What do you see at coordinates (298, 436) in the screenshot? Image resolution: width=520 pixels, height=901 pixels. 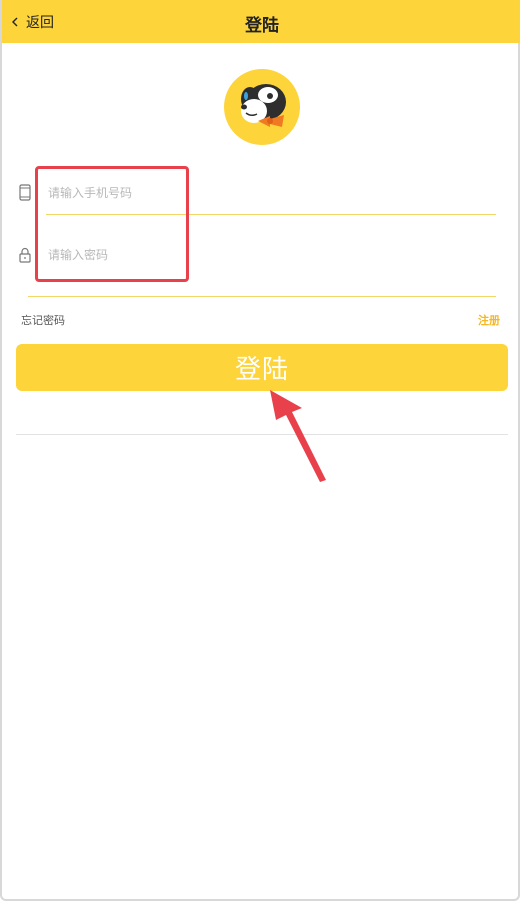 I see `annotation-arrow-icon` at bounding box center [298, 436].